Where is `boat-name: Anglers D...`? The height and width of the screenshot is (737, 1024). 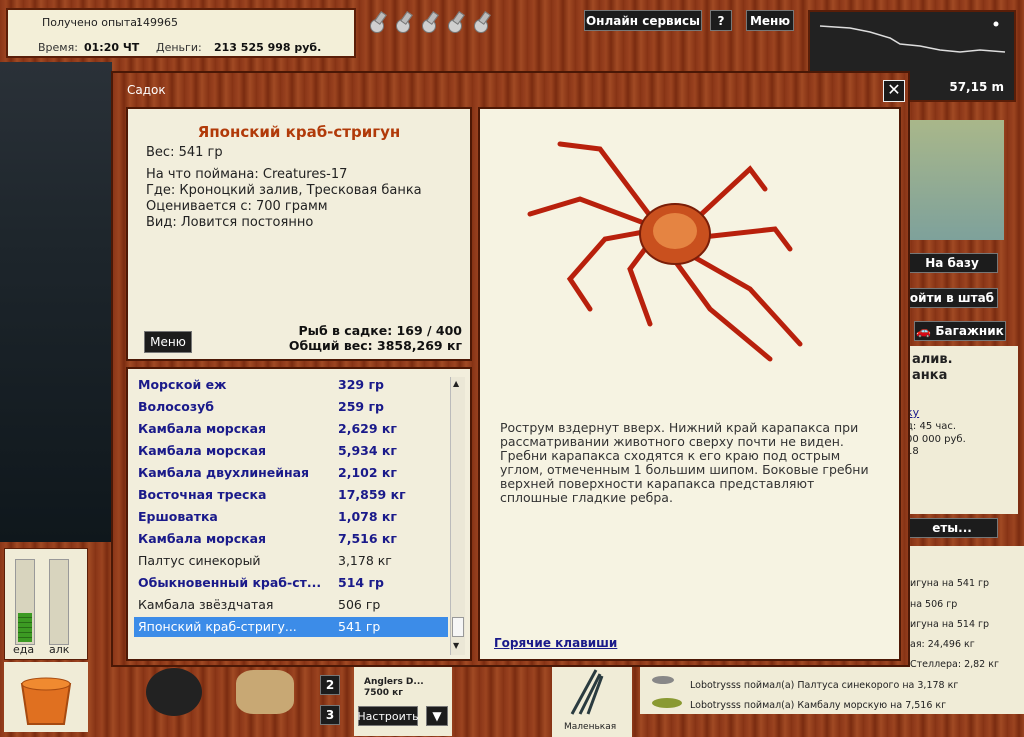 boat-name: Anglers D... is located at coordinates (394, 682).